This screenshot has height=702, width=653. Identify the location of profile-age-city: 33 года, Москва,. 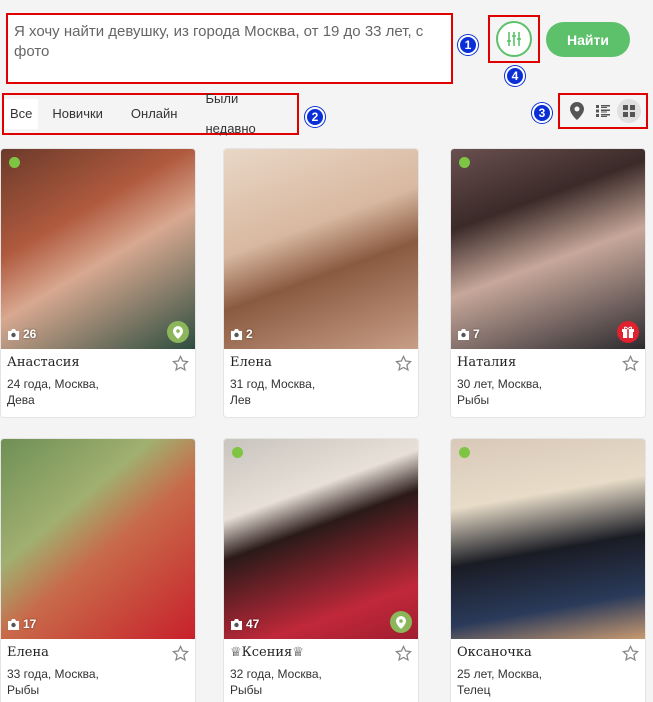
(53, 674).